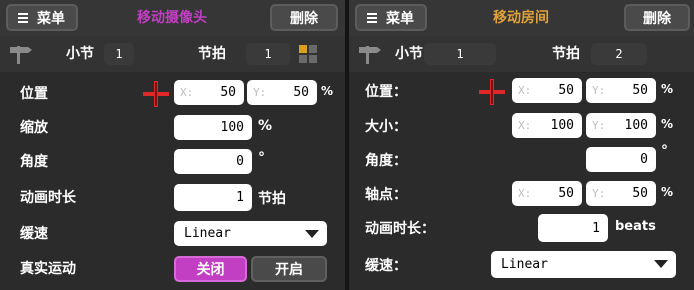 The height and width of the screenshot is (290, 694). Describe the element at coordinates (386, 161) in the screenshot. I see `angle-label: 角度：` at that location.